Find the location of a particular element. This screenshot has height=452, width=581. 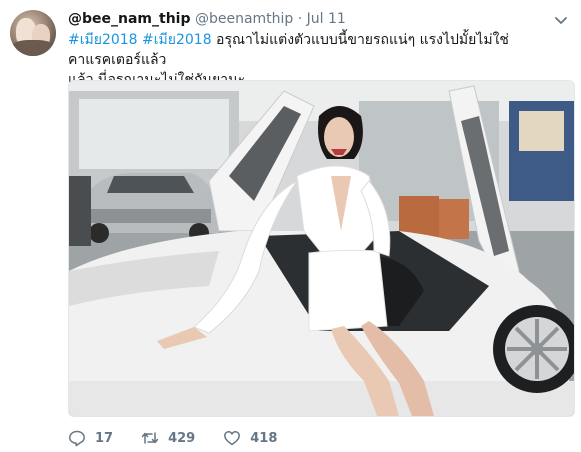

tweet-actions: 17 429 418 is located at coordinates (186, 438).